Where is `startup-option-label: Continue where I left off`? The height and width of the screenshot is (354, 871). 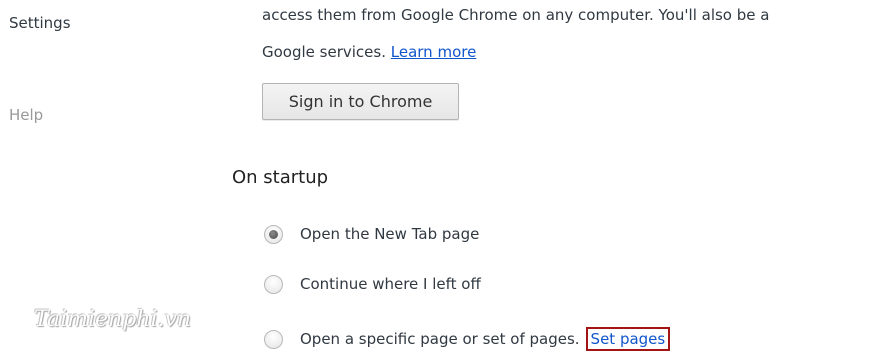 startup-option-label: Continue where I left off is located at coordinates (390, 284).